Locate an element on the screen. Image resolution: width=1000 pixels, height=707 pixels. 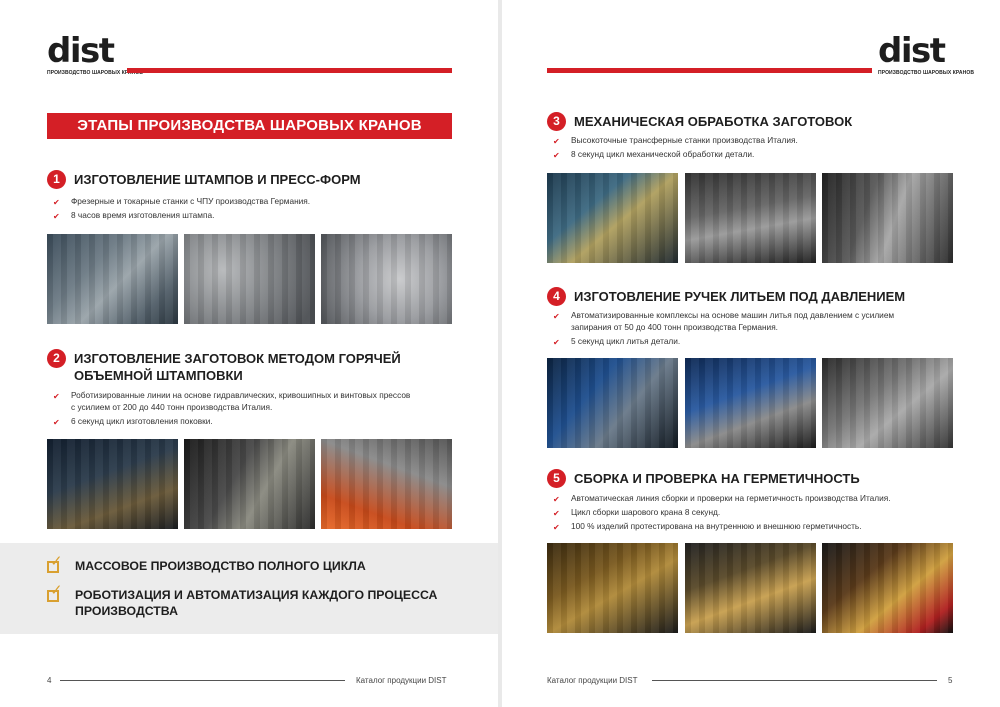
step-number-badge: 4 is located at coordinates (556, 296).